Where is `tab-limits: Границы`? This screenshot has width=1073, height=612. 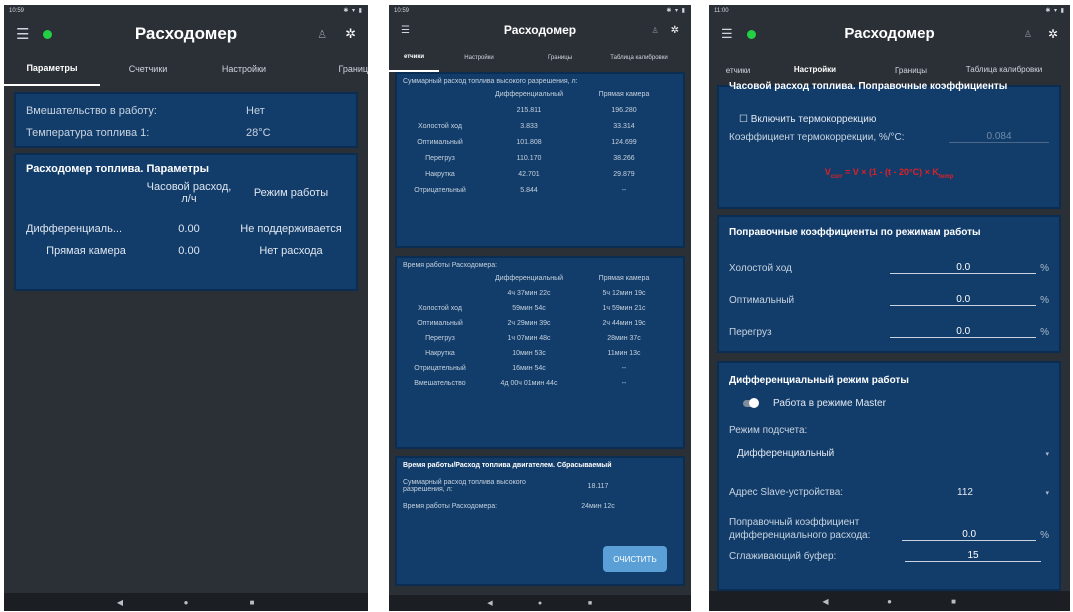 tab-limits: Границы is located at coordinates (560, 58).